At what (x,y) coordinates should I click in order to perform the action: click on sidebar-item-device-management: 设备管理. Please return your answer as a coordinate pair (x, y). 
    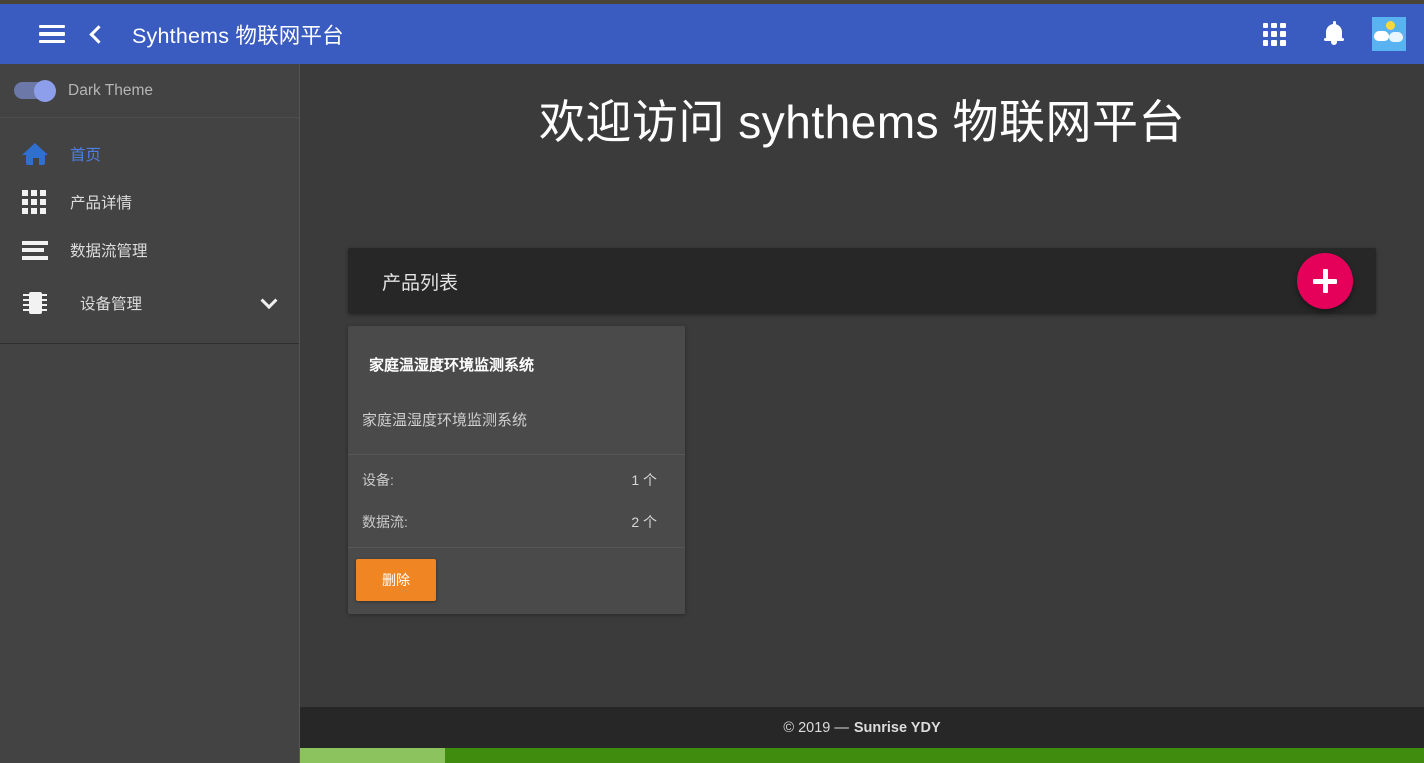
    Looking at the image, I should click on (149, 303).